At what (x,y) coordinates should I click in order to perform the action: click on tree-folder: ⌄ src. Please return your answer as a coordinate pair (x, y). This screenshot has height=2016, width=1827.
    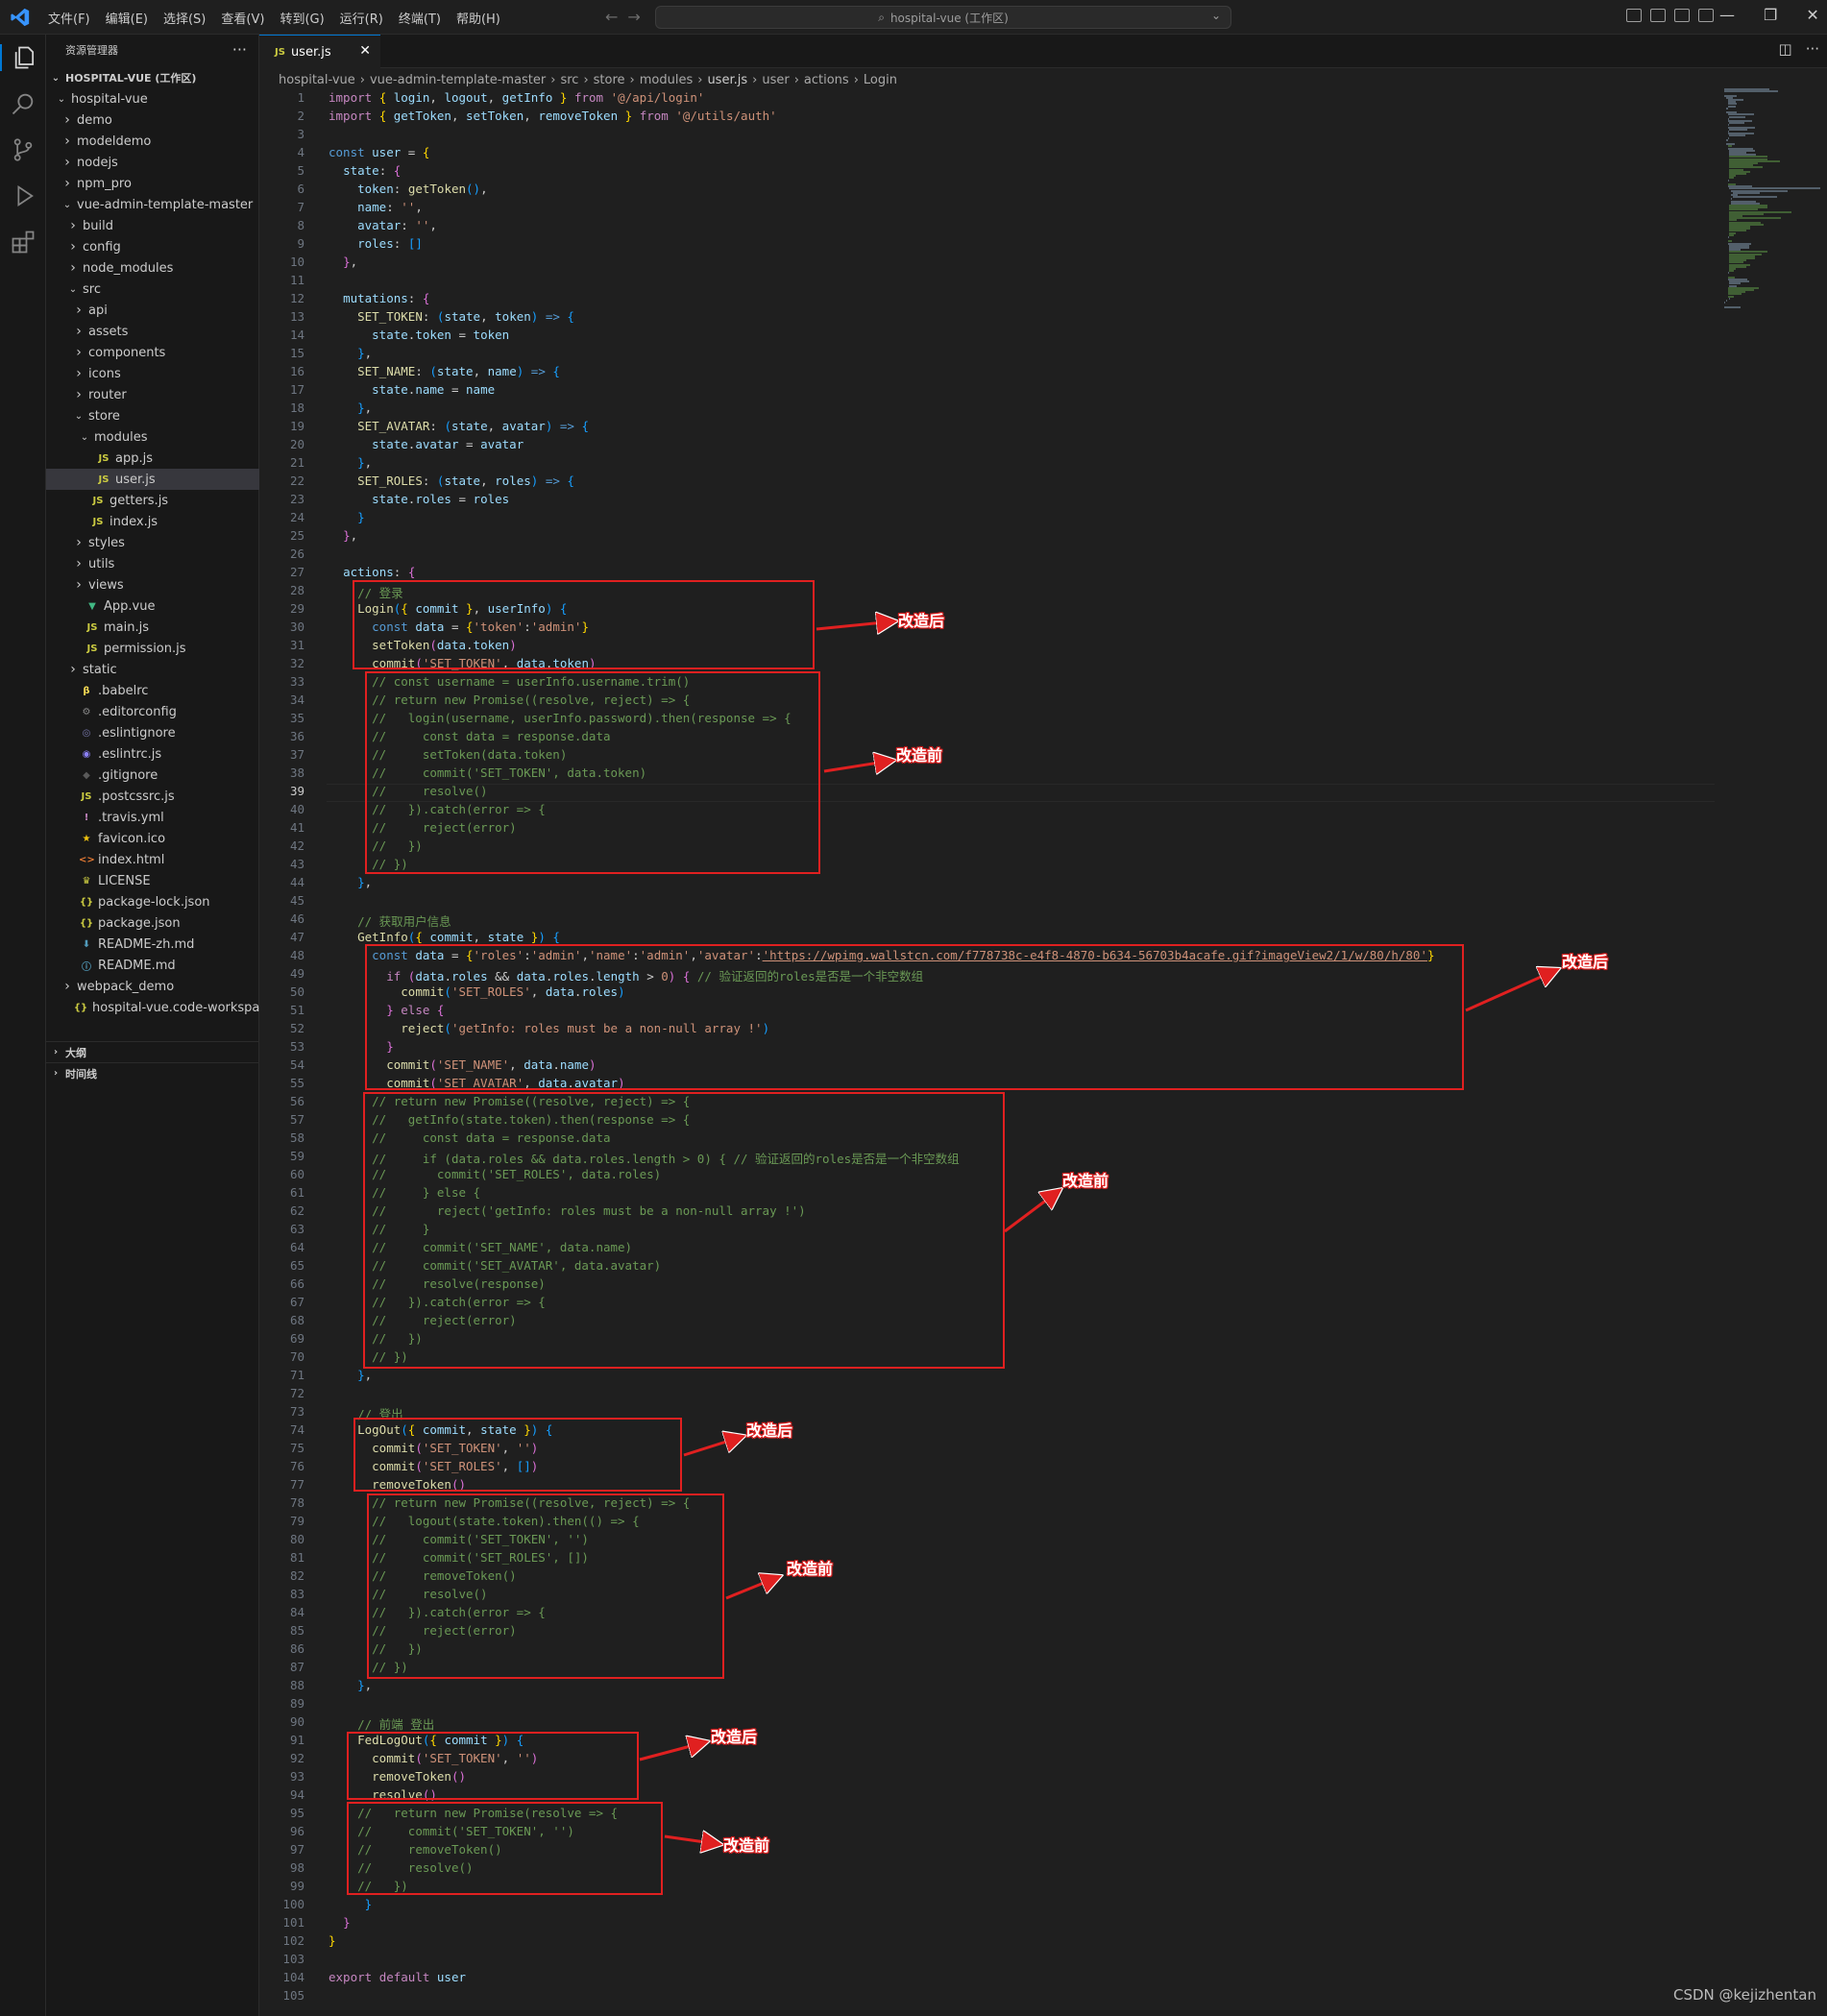
    Looking at the image, I should click on (152, 289).